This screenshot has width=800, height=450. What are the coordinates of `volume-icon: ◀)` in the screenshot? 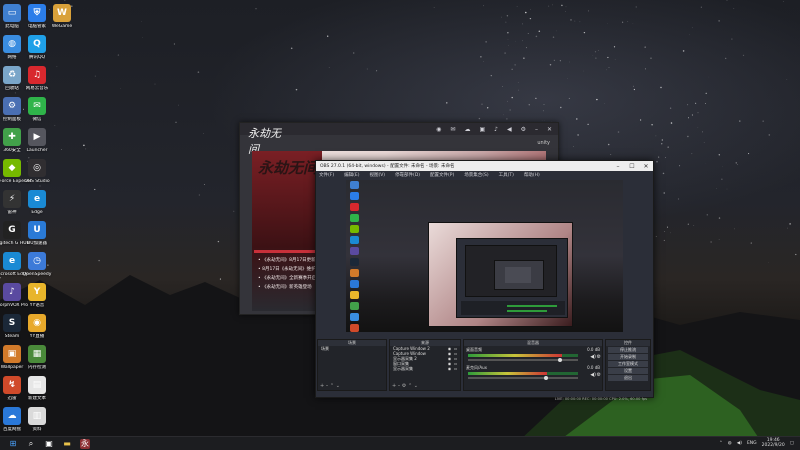 It's located at (739, 443).